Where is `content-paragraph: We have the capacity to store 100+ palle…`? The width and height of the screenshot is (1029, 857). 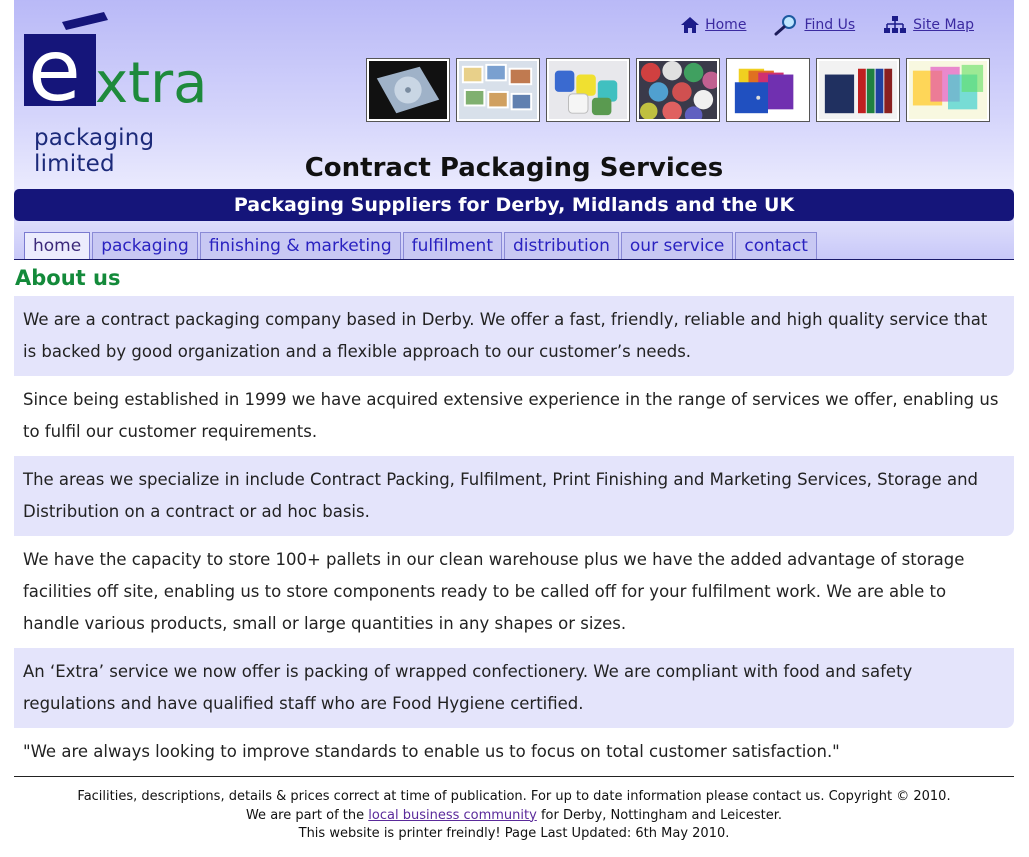 content-paragraph: We have the capacity to store 100+ palle… is located at coordinates (494, 591).